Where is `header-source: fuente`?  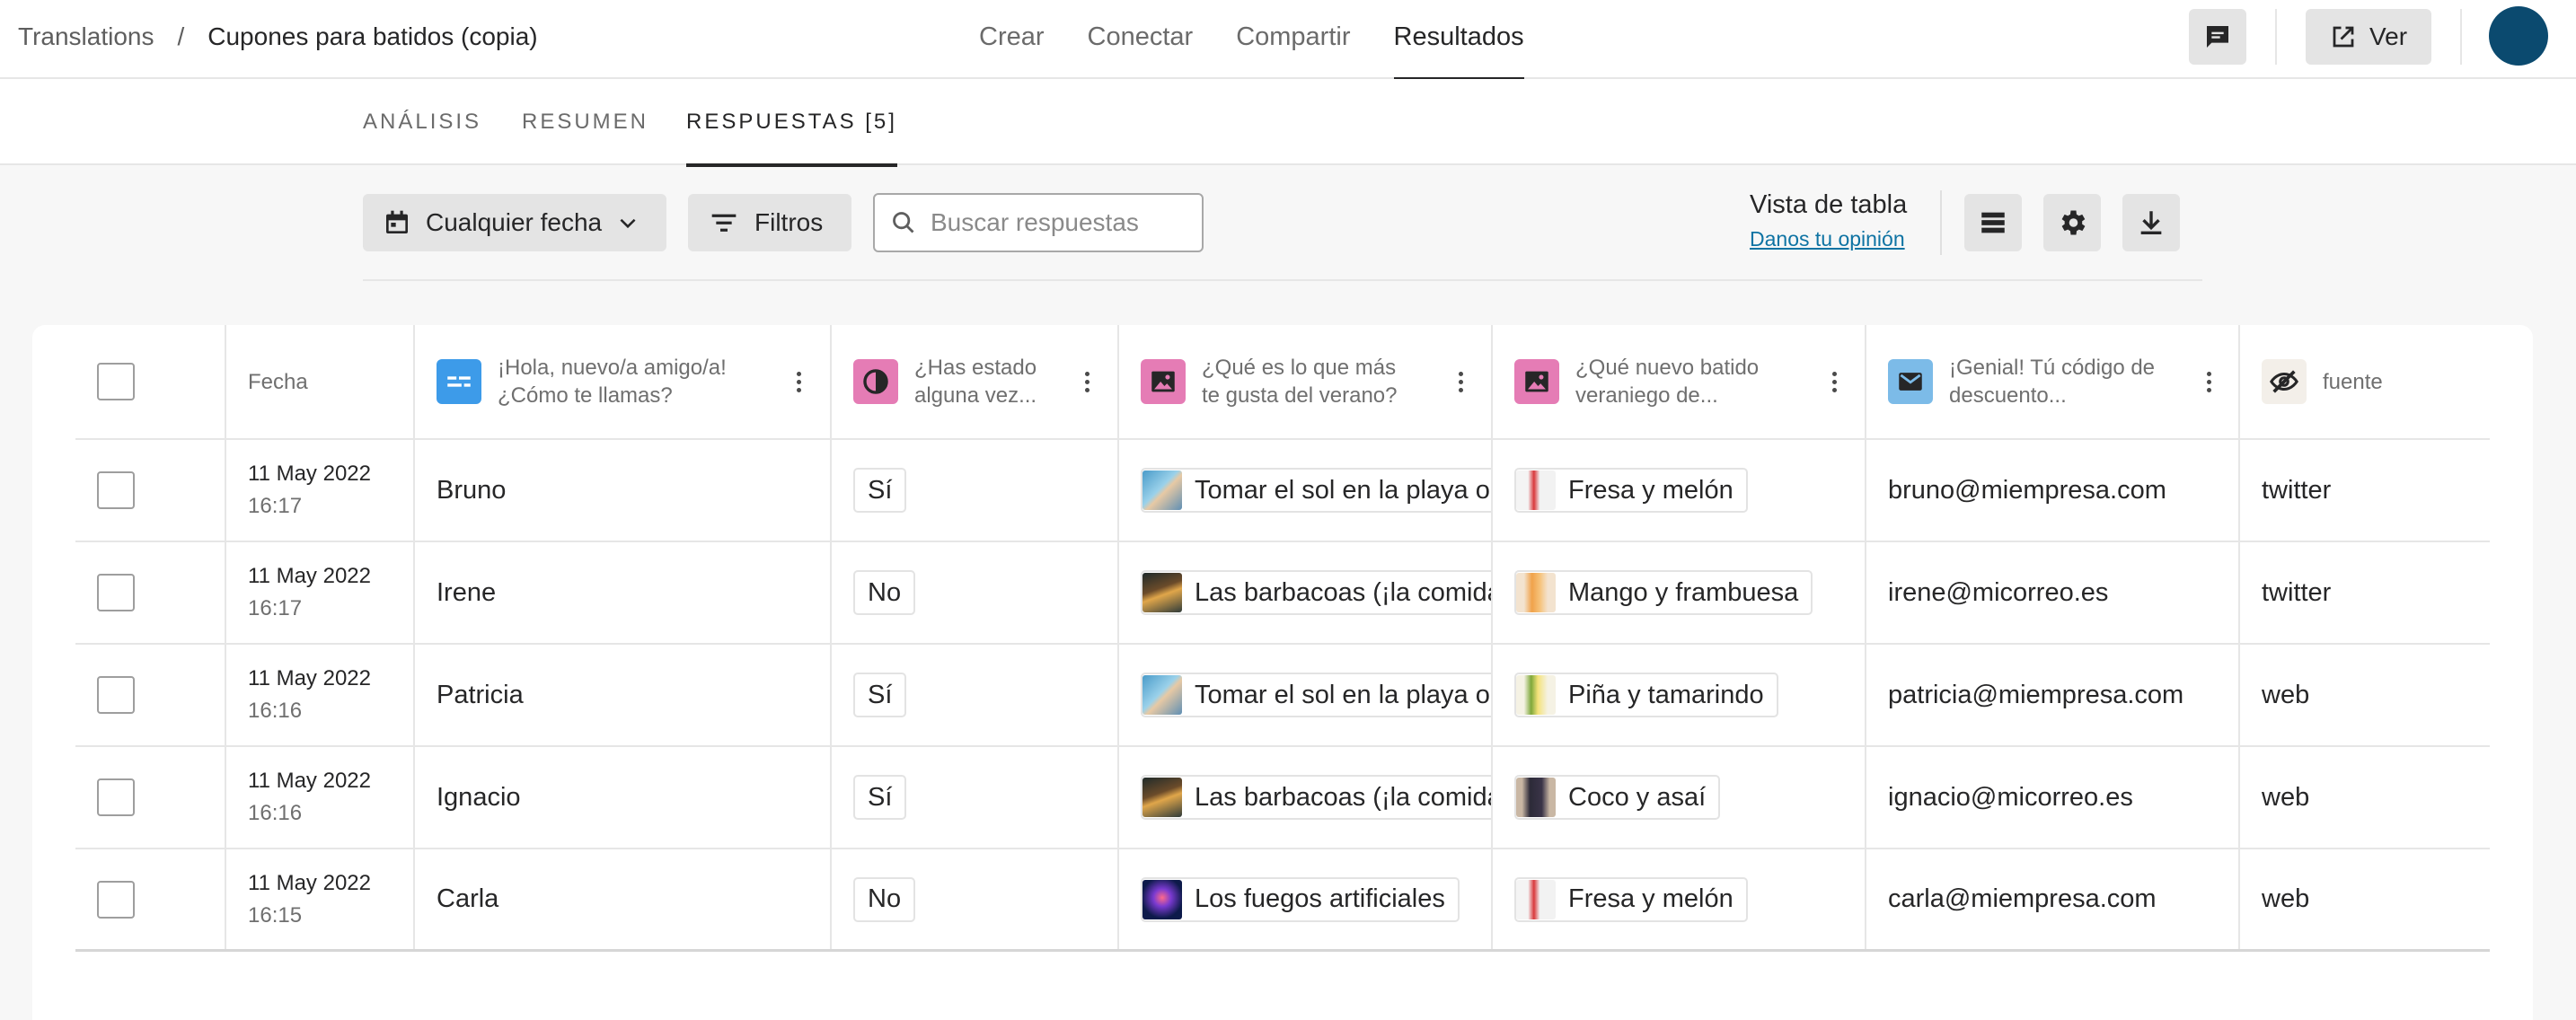 header-source: fuente is located at coordinates (2322, 381).